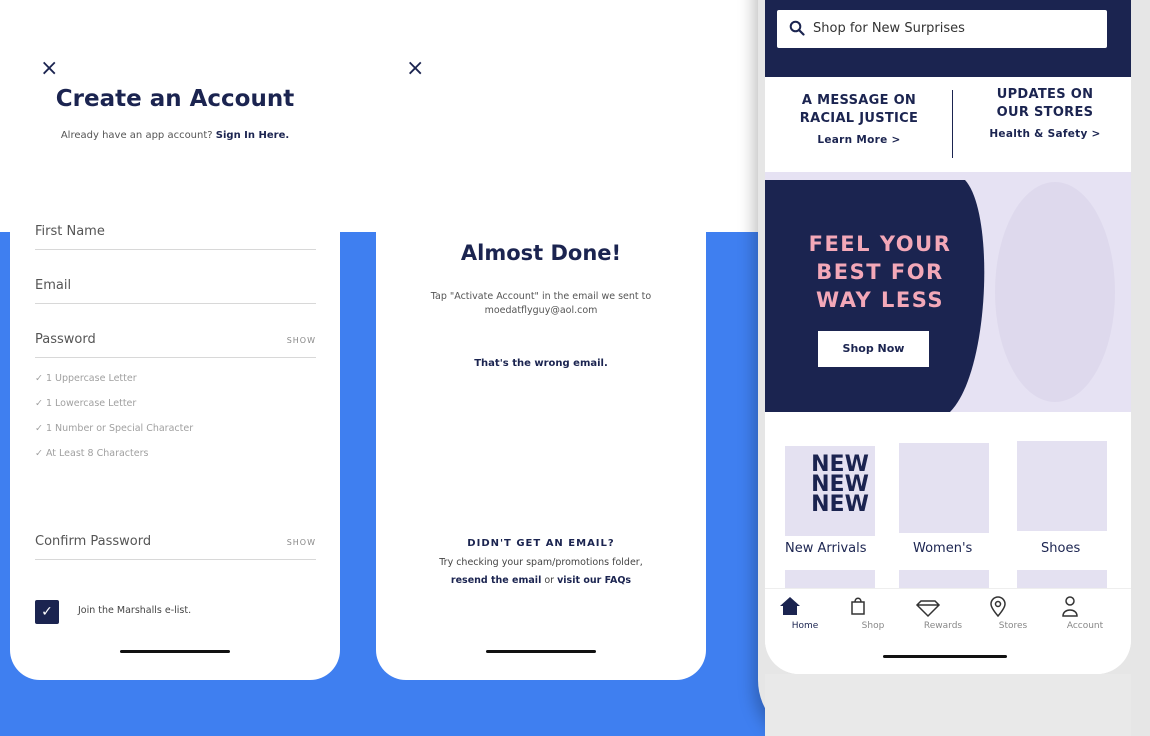 The height and width of the screenshot is (736, 1150). What do you see at coordinates (86, 403) in the screenshot?
I see `requirement-item: ✓ 1 Lowercase Letter` at bounding box center [86, 403].